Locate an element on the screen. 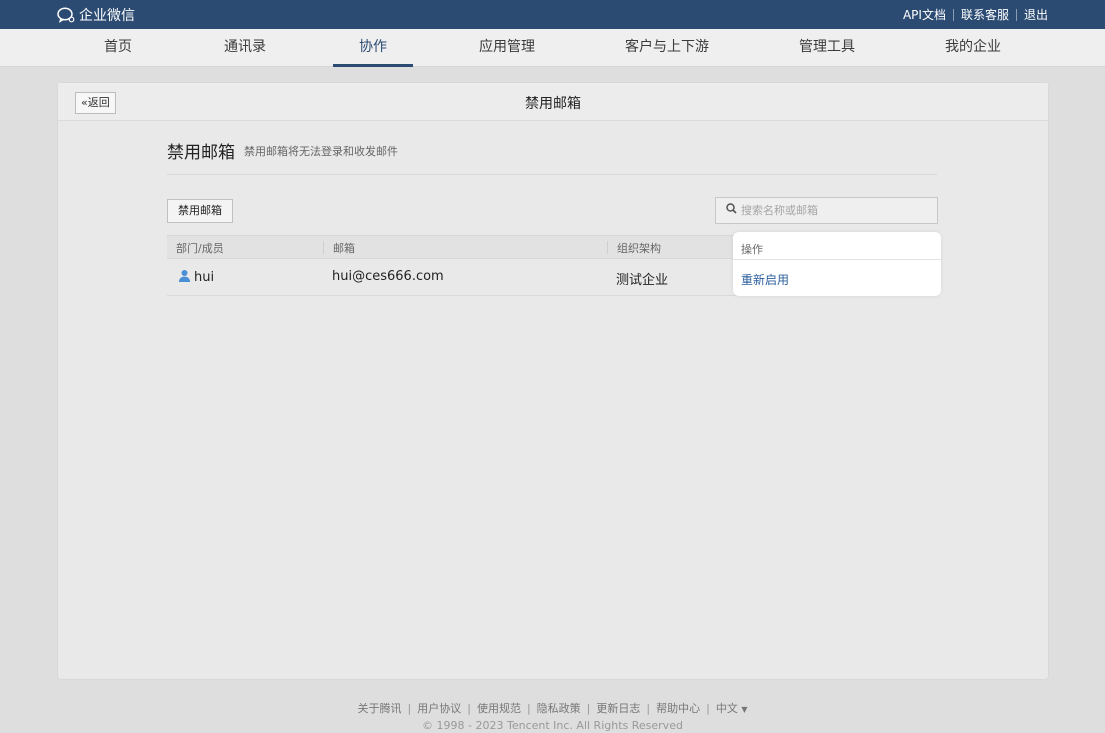  nav-item-contacts: 通讯录 is located at coordinates (245, 48).